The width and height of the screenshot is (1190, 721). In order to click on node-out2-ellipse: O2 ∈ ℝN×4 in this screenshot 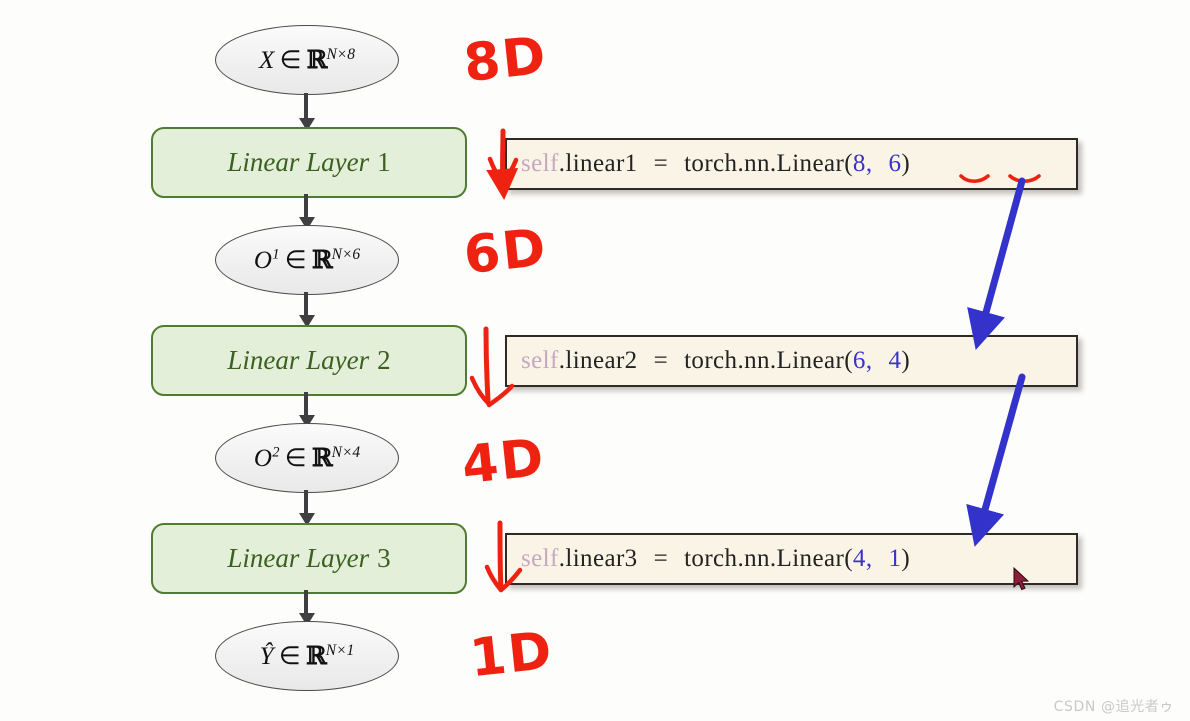, I will do `click(307, 458)`.